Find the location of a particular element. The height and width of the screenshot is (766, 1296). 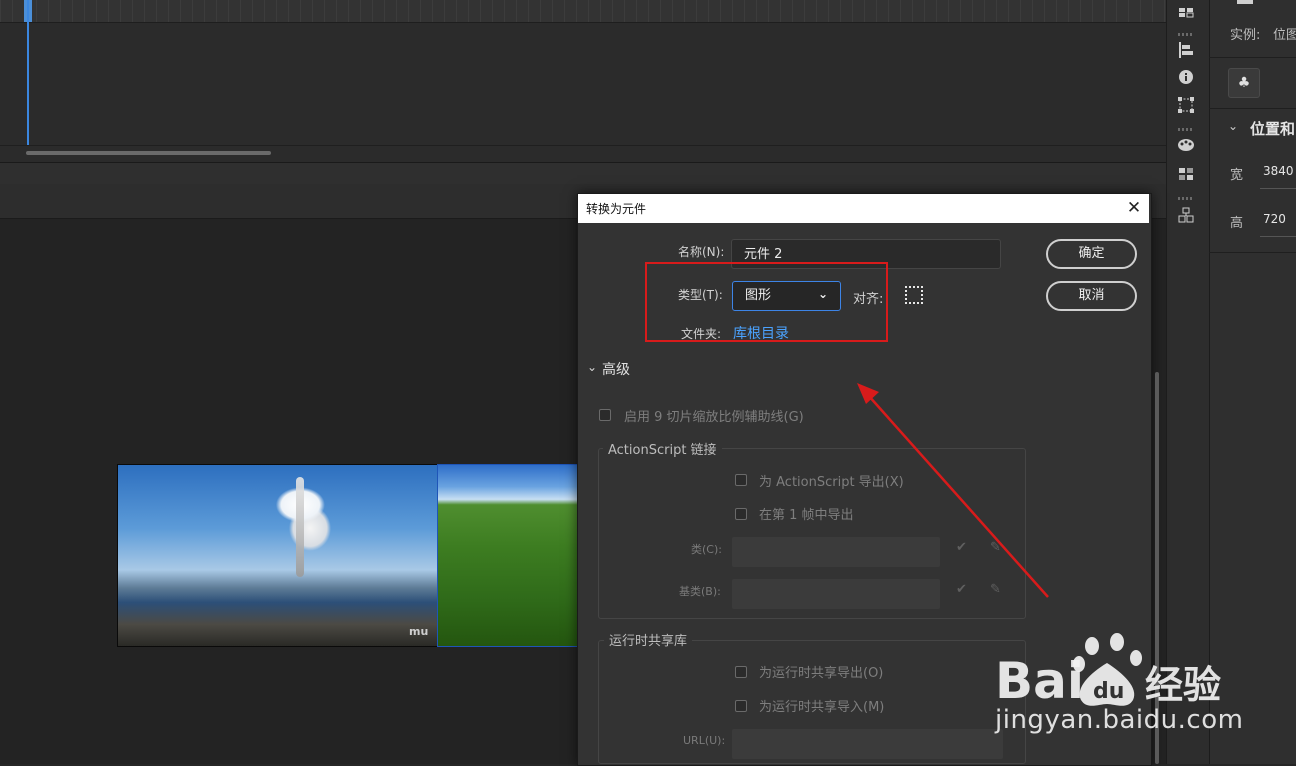

class-label: 类(C): is located at coordinates (706, 549).